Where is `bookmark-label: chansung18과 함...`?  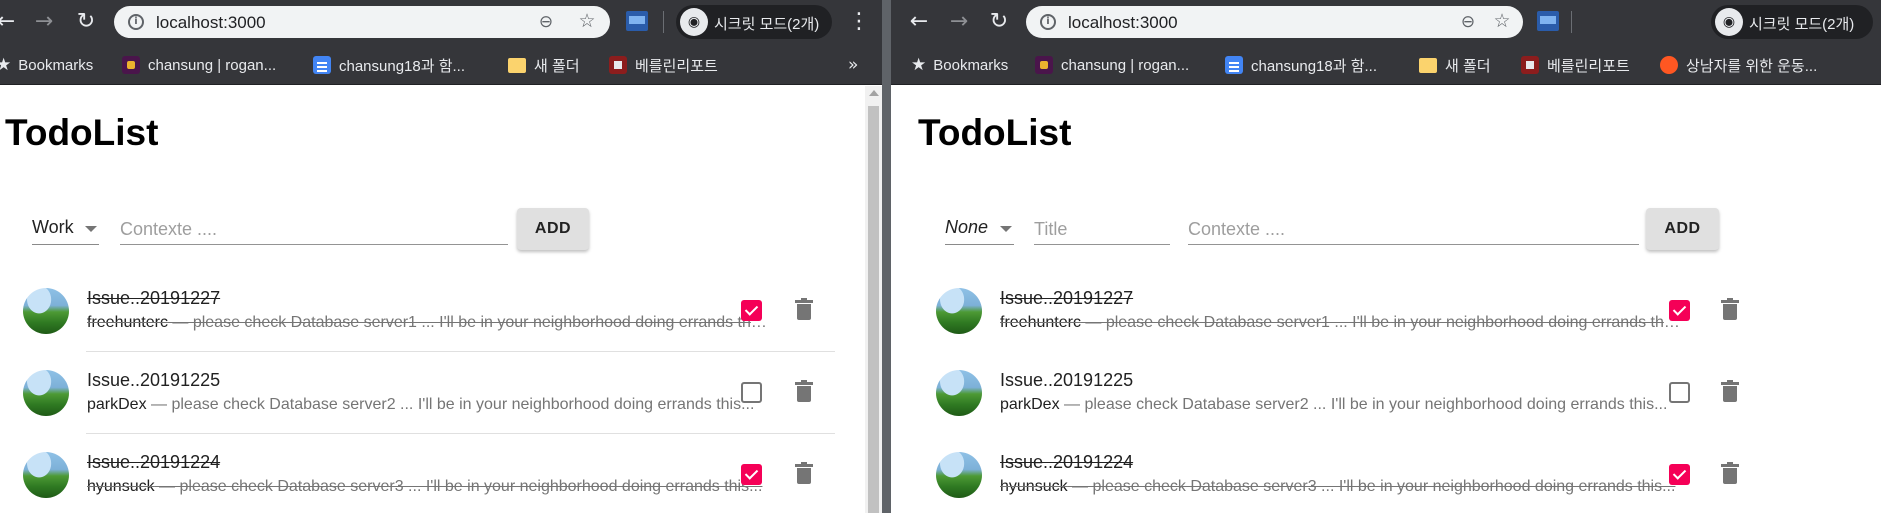
bookmark-label: chansung18과 함... is located at coordinates (1314, 66).